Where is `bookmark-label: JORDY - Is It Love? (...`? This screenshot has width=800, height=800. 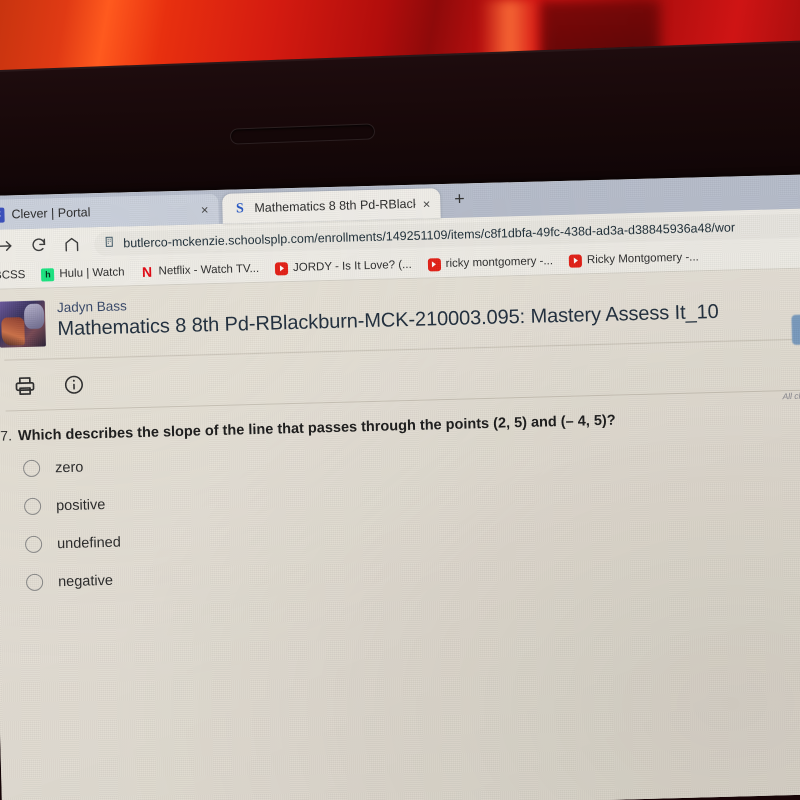 bookmark-label: JORDY - Is It Love? (... is located at coordinates (352, 266).